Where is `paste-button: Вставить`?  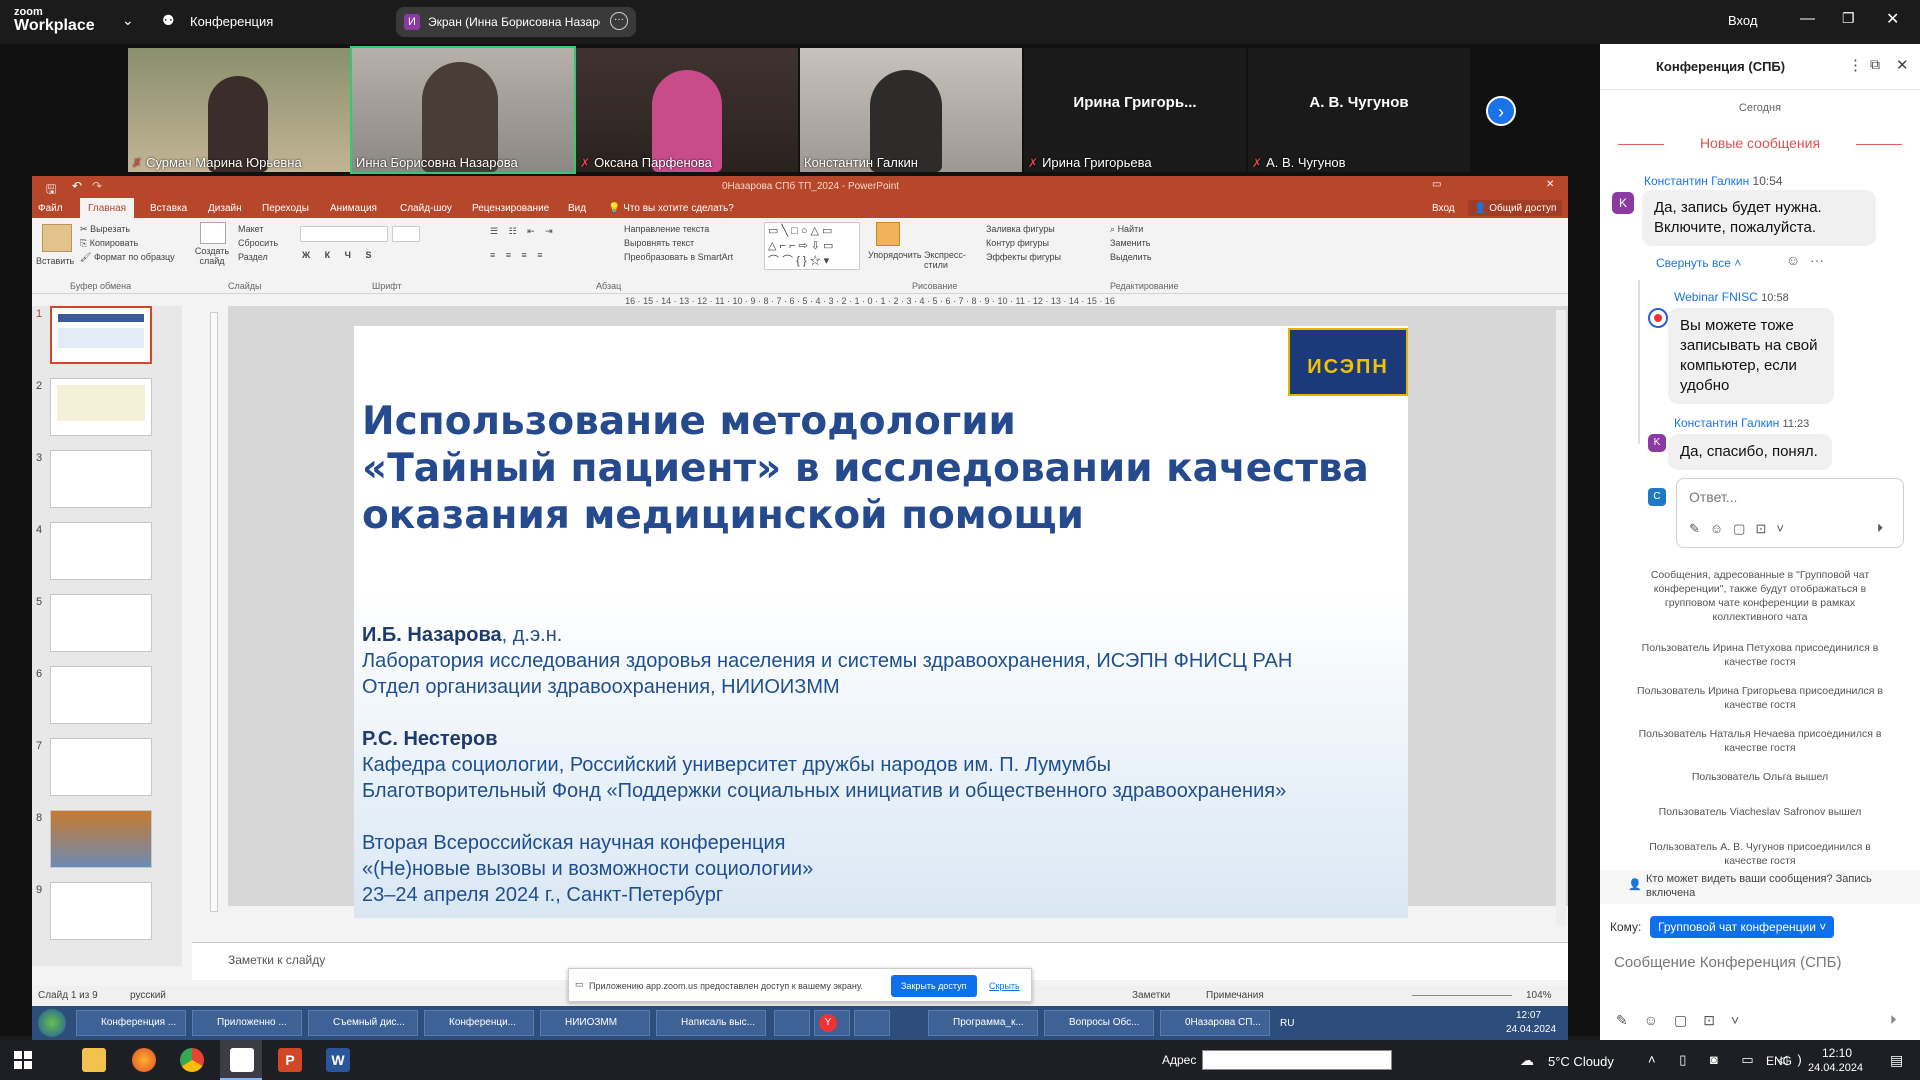
paste-button: Вставить is located at coordinates (55, 261).